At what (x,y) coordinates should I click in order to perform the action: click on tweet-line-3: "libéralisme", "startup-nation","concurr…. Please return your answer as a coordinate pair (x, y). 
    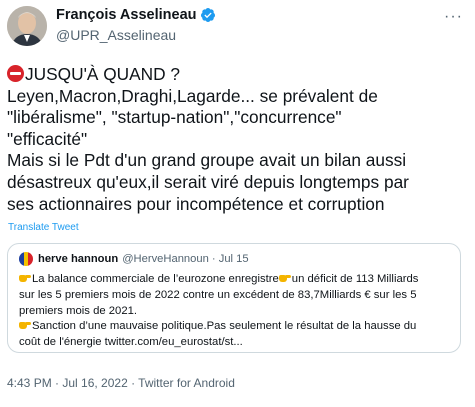
    Looking at the image, I should click on (174, 117).